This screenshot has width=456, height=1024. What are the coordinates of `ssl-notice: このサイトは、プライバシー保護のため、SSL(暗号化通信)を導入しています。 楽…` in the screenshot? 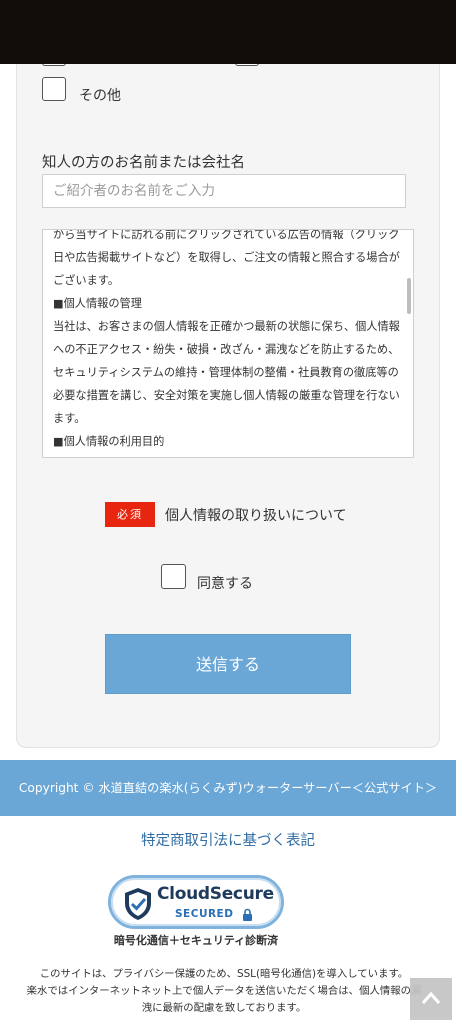 It's located at (224, 991).